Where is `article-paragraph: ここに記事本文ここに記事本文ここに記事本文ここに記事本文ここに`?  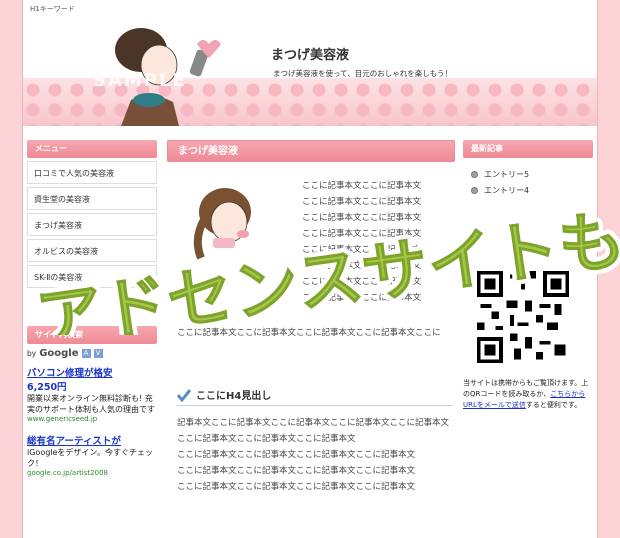
article-paragraph: ここに記事本文ここに記事本文ここに記事本文ここに記事本文ここに is located at coordinates (309, 333).